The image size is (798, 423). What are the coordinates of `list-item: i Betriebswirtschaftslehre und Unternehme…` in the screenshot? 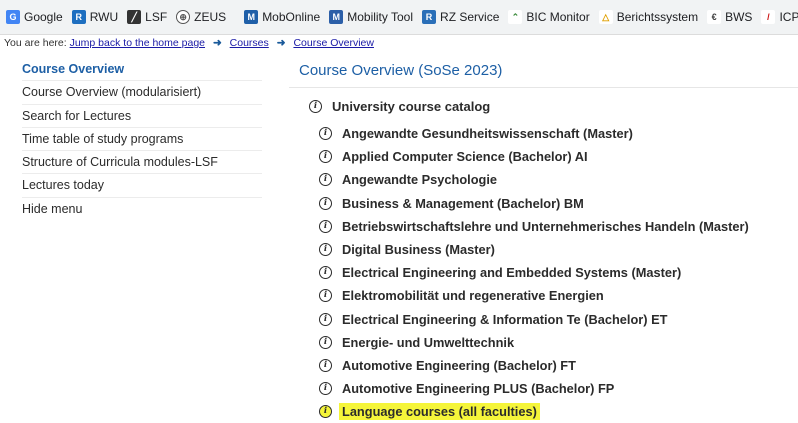 It's located at (534, 226).